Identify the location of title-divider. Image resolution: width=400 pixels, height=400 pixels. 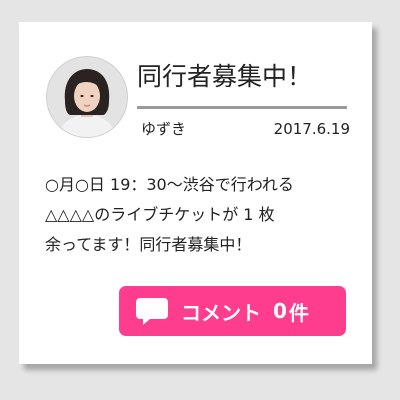
(242, 107).